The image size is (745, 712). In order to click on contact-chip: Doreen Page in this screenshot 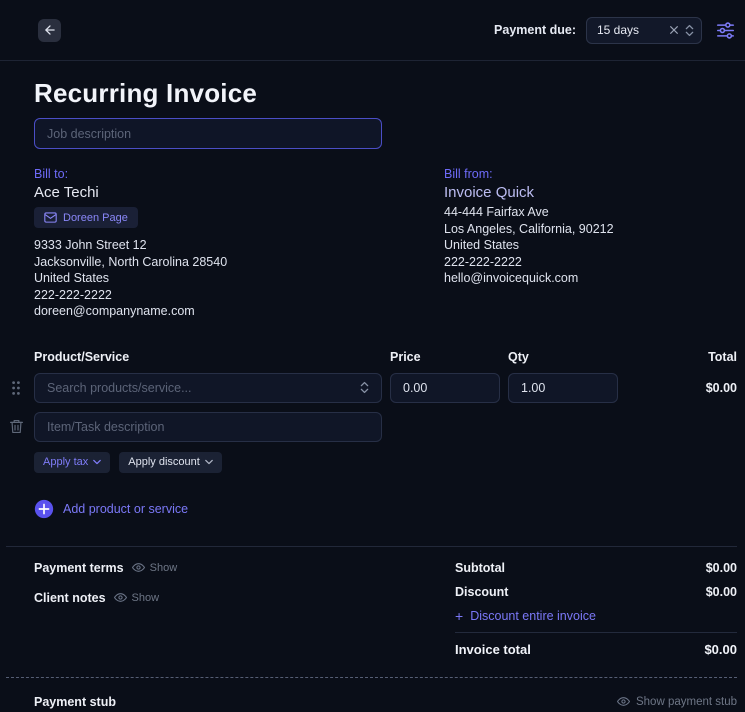, I will do `click(86, 217)`.